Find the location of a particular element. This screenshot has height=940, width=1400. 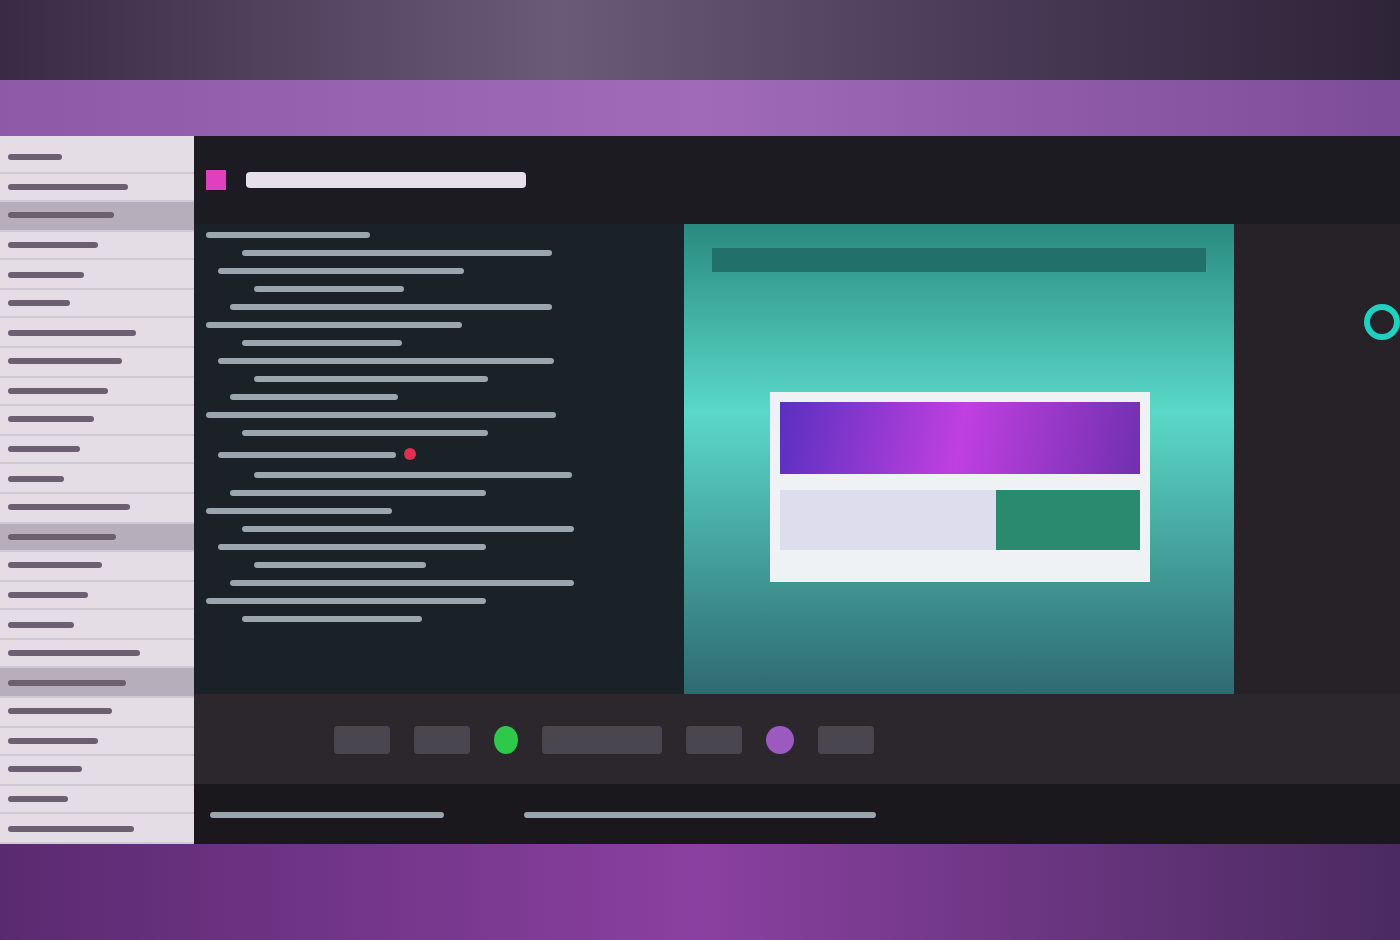

app-icon is located at coordinates (216, 180).